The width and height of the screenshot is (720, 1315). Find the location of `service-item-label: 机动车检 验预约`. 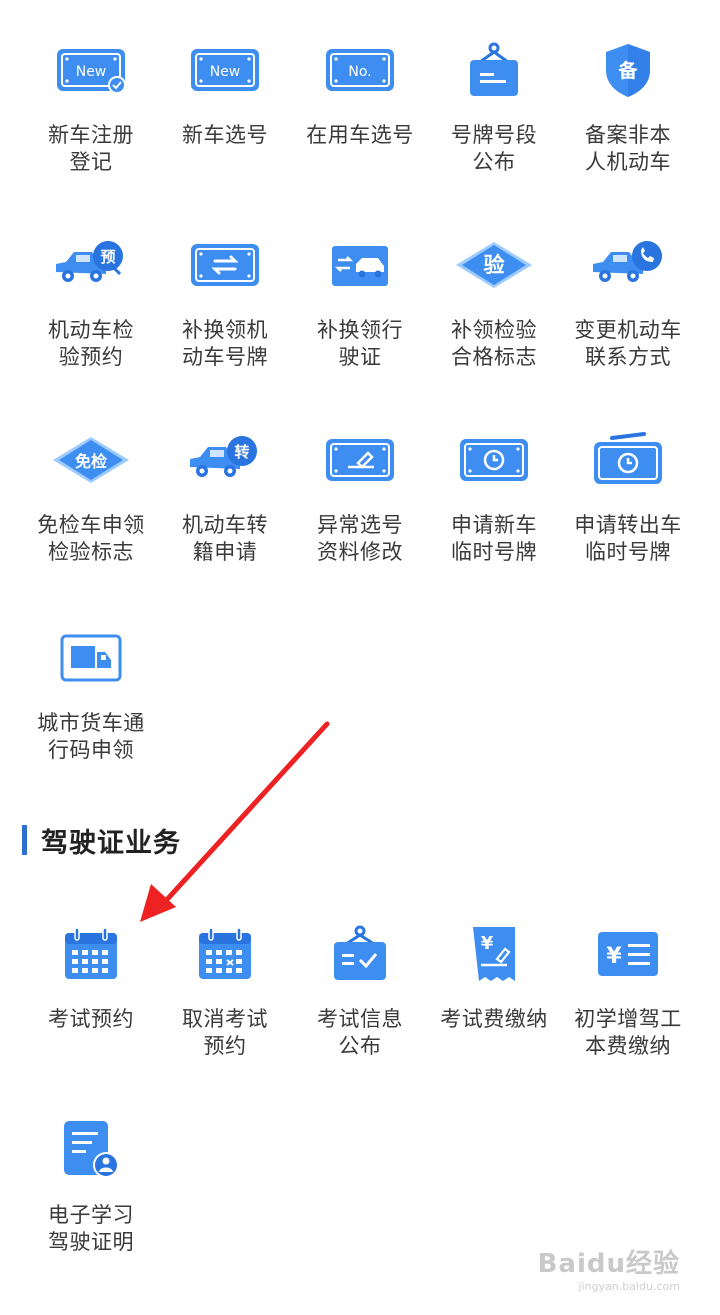

service-item-label: 机动车检 验预约 is located at coordinates (91, 343).